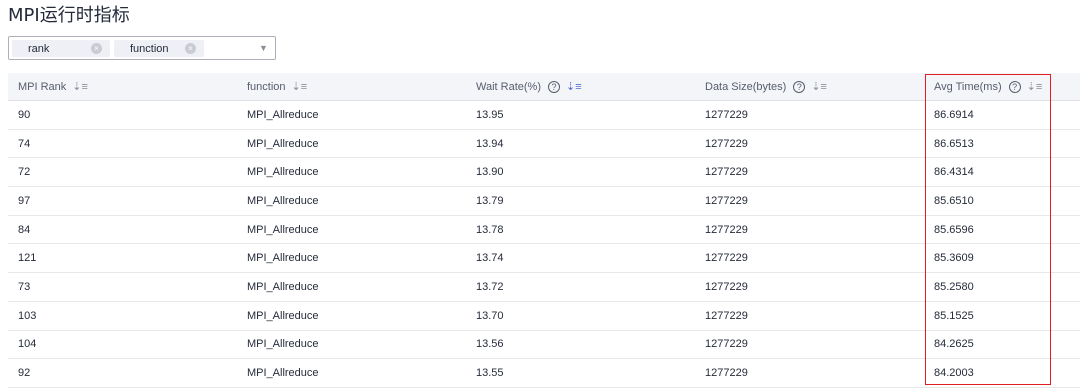 The width and height of the screenshot is (1080, 391). I want to click on table-cell: 86.6513, so click(954, 143).